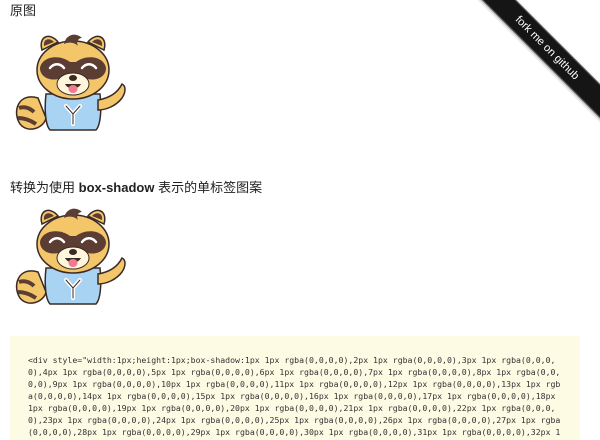 This screenshot has width=600, height=440. I want to click on converted-heading-suffix: 表示的单标签图案, so click(208, 187).